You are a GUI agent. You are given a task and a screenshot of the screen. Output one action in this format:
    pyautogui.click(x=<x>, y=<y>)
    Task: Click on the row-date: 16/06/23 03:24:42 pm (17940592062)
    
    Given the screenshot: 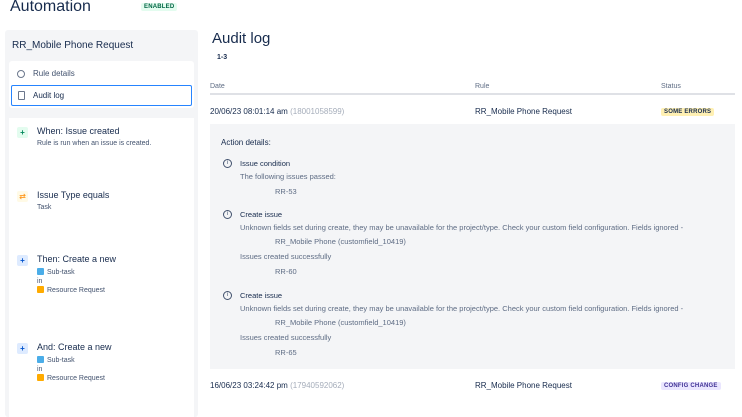 What is the action you would take?
    pyautogui.click(x=277, y=385)
    